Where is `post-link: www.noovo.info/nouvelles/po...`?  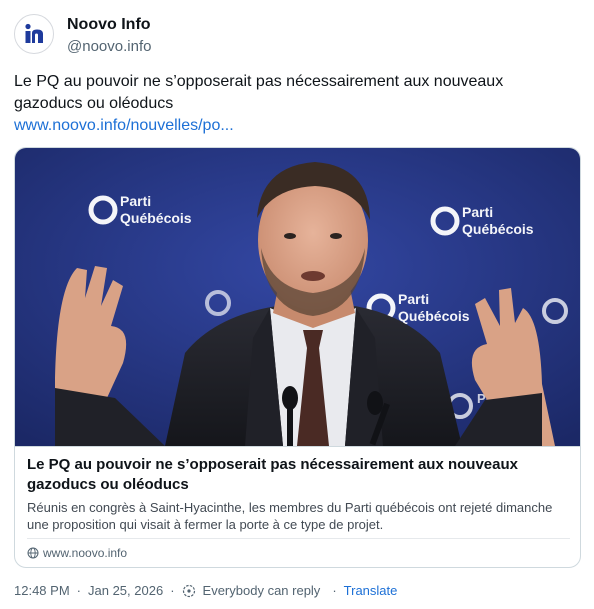 post-link: www.noovo.info/nouvelles/po... is located at coordinates (124, 126).